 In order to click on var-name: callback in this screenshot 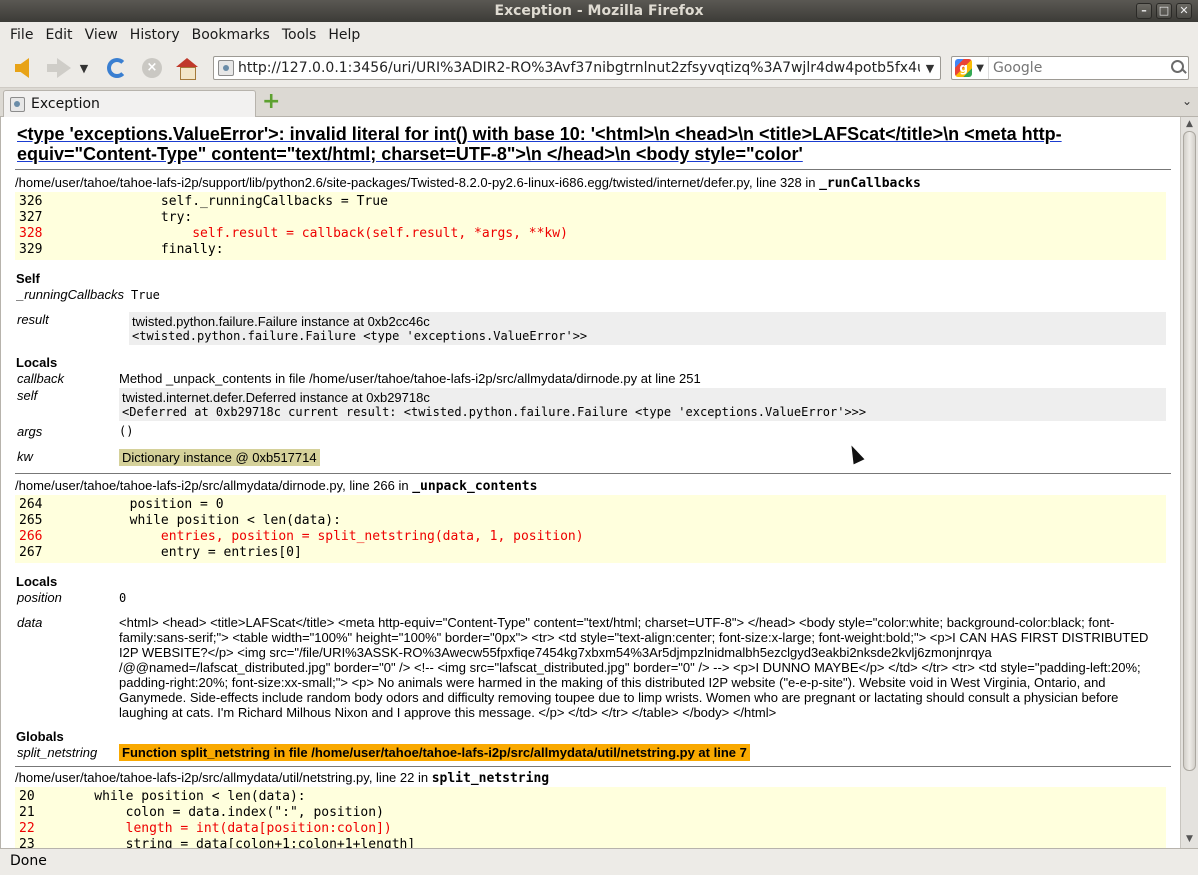, I will do `click(40, 378)`.